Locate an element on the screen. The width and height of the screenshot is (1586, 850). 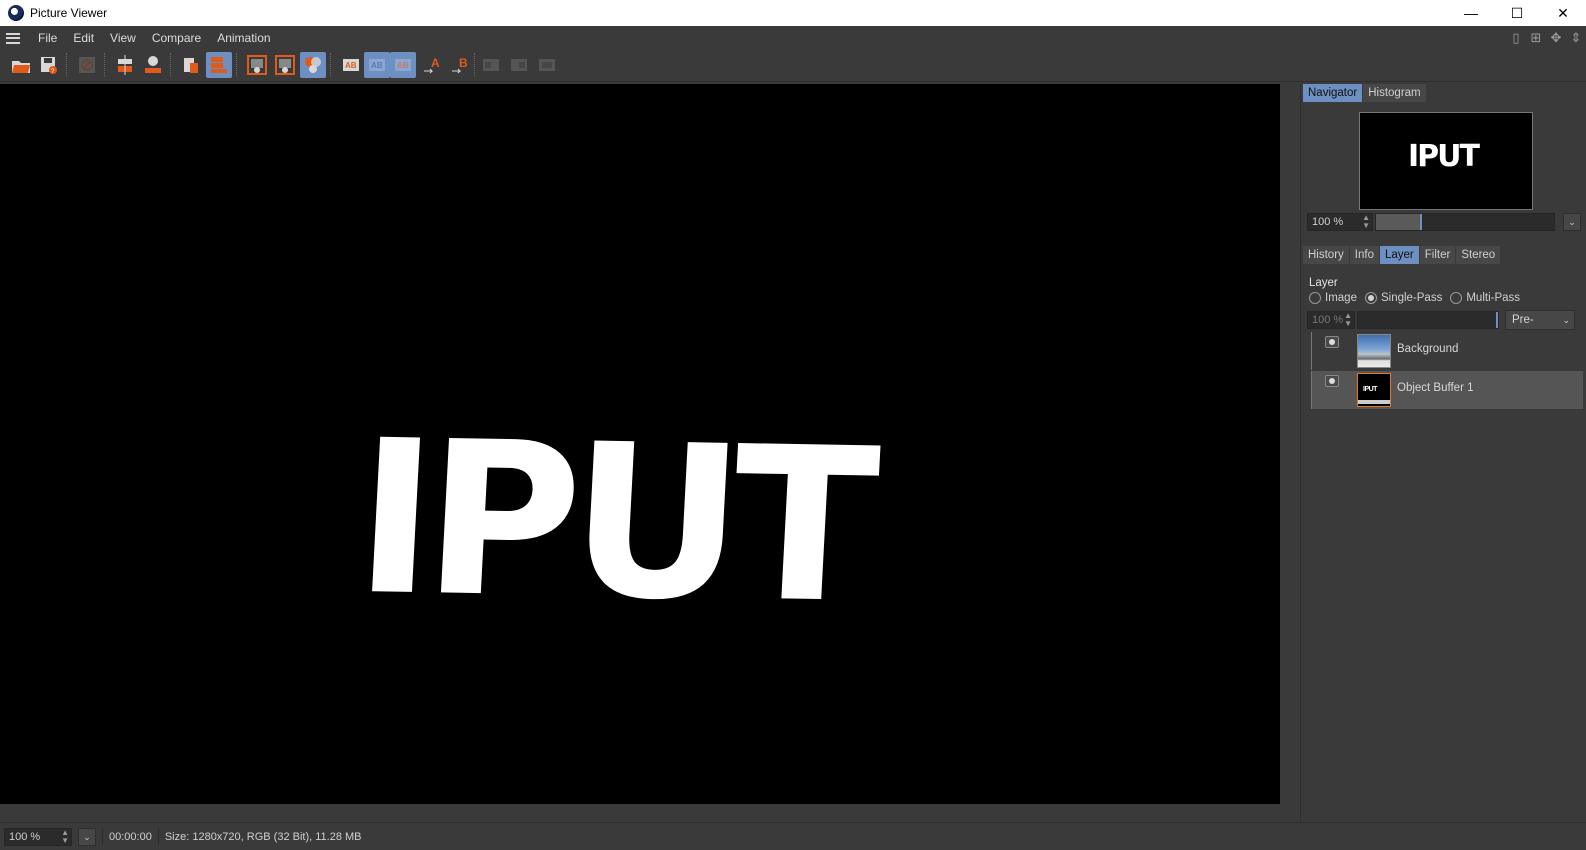
stereo-icon is located at coordinates (547, 65).